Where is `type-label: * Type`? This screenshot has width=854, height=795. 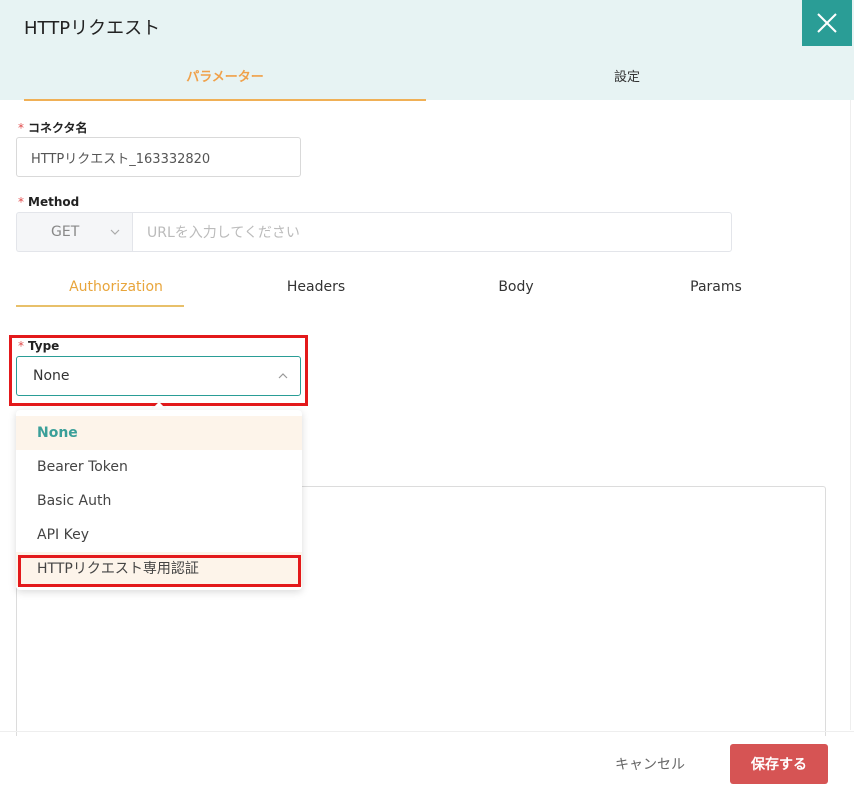
type-label: * Type is located at coordinates (39, 346).